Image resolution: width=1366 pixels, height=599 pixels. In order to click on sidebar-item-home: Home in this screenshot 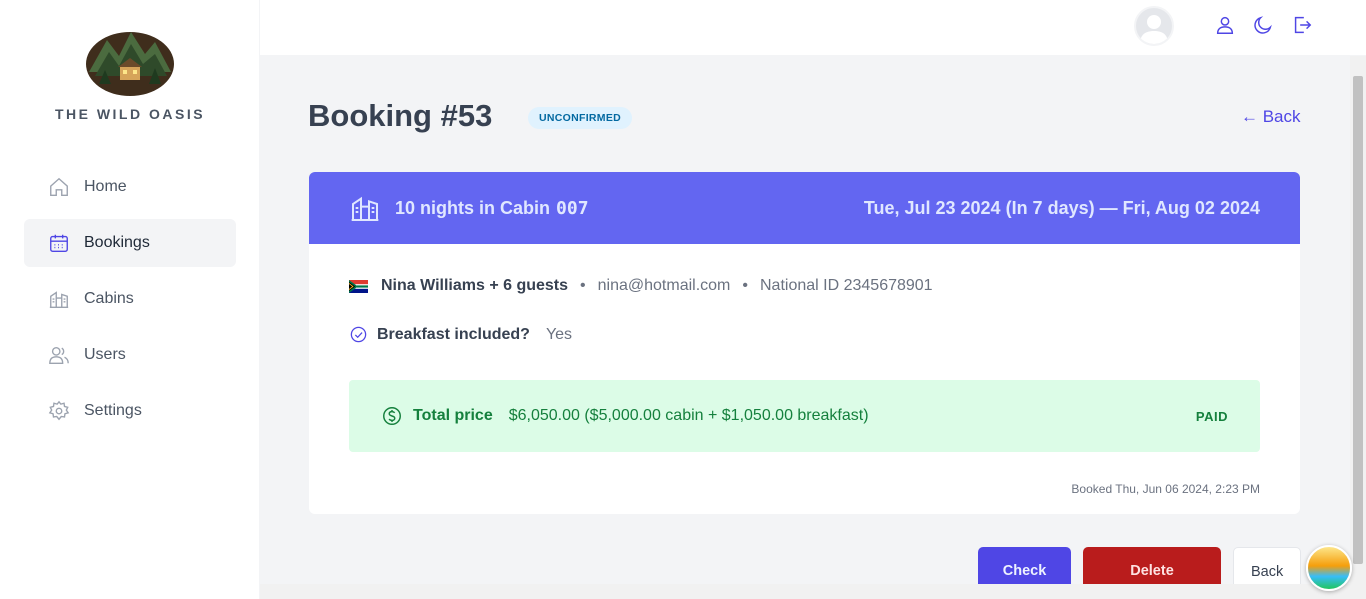, I will do `click(130, 187)`.